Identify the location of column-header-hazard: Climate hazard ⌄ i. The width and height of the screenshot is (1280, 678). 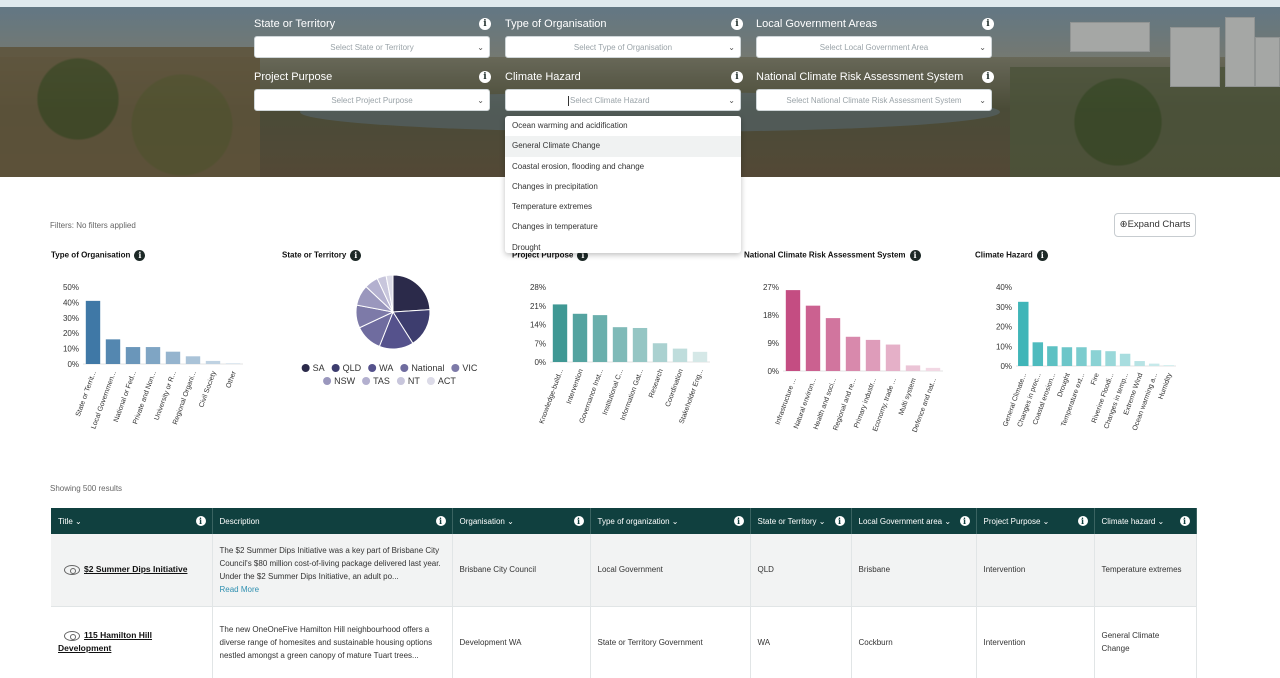
(1145, 521).